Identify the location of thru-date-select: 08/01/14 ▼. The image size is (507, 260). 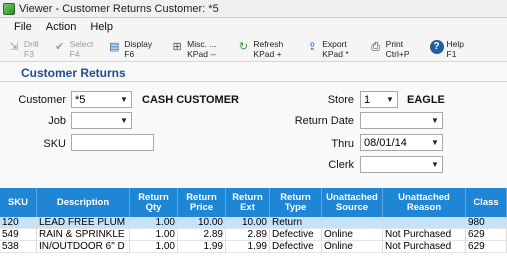
(401, 142).